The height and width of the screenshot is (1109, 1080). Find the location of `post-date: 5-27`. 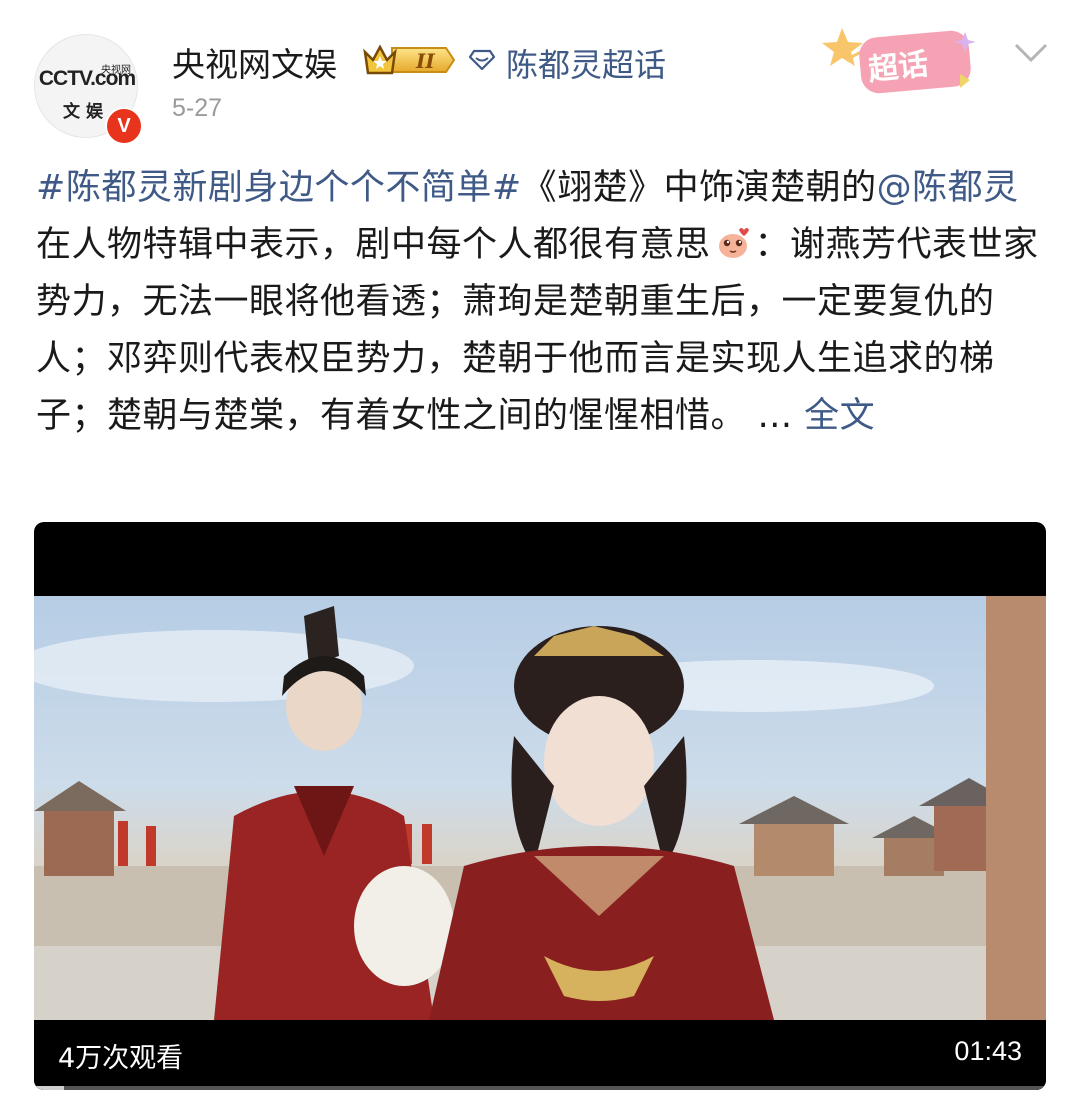

post-date: 5-27 is located at coordinates (197, 108).